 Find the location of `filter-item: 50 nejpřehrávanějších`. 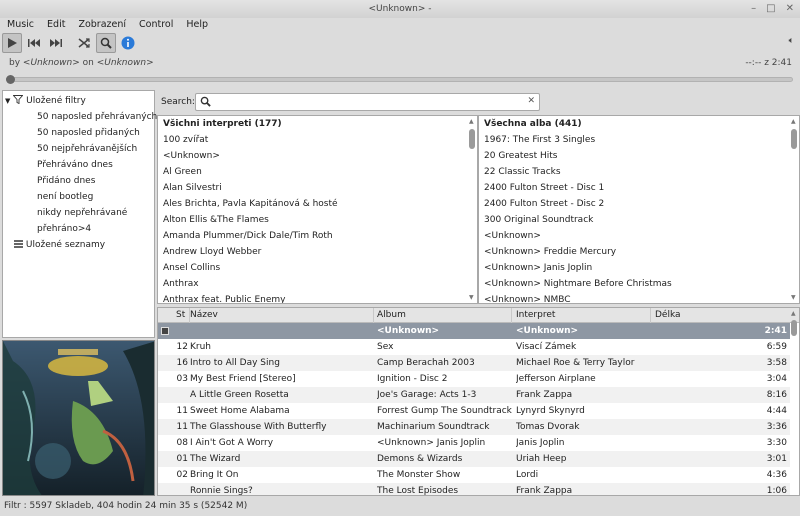

filter-item: 50 nejpřehrávanějších is located at coordinates (78, 149).